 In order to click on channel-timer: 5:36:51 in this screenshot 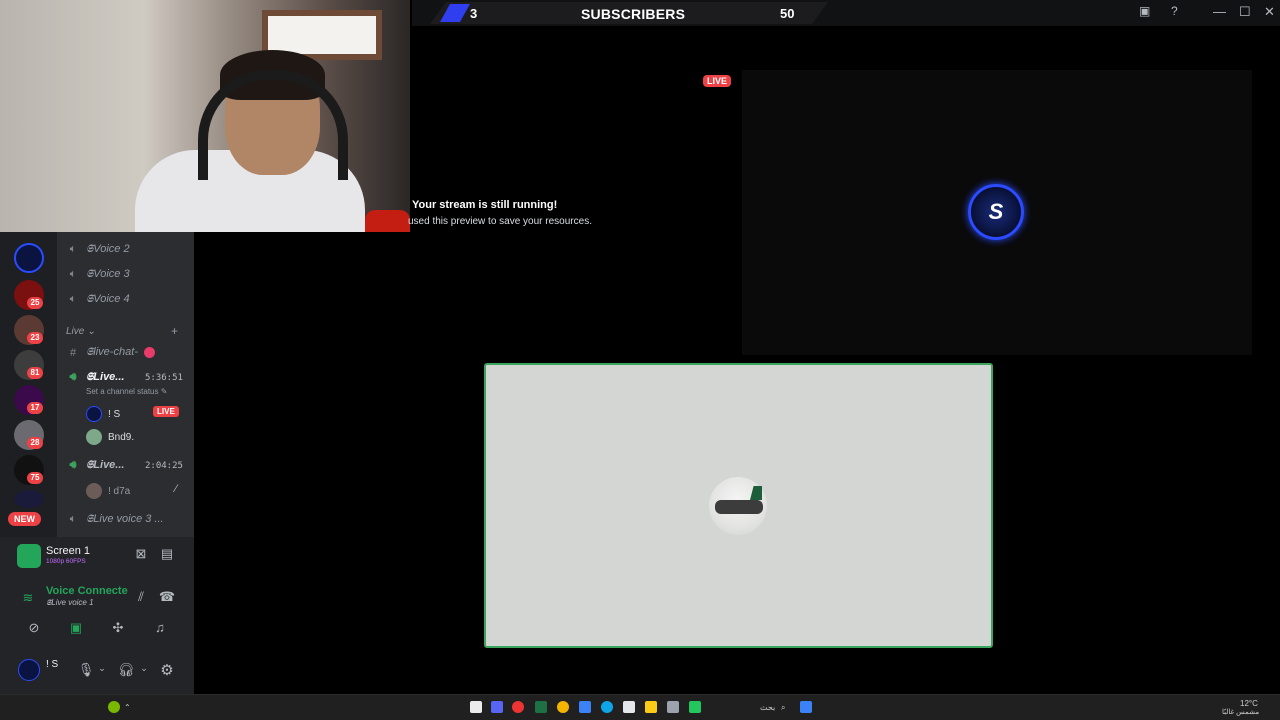, I will do `click(164, 378)`.